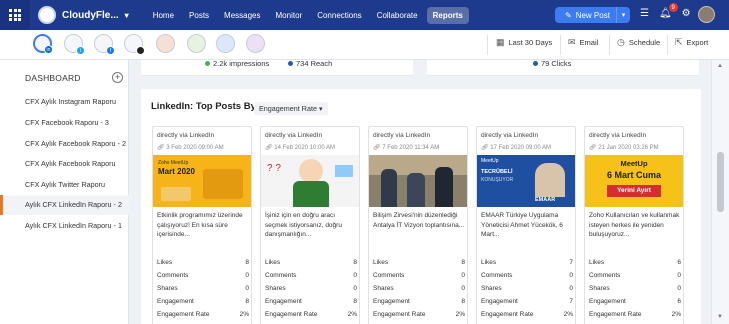  What do you see at coordinates (397, 15) in the screenshot?
I see `tab-collaborate: Collaborate` at bounding box center [397, 15].